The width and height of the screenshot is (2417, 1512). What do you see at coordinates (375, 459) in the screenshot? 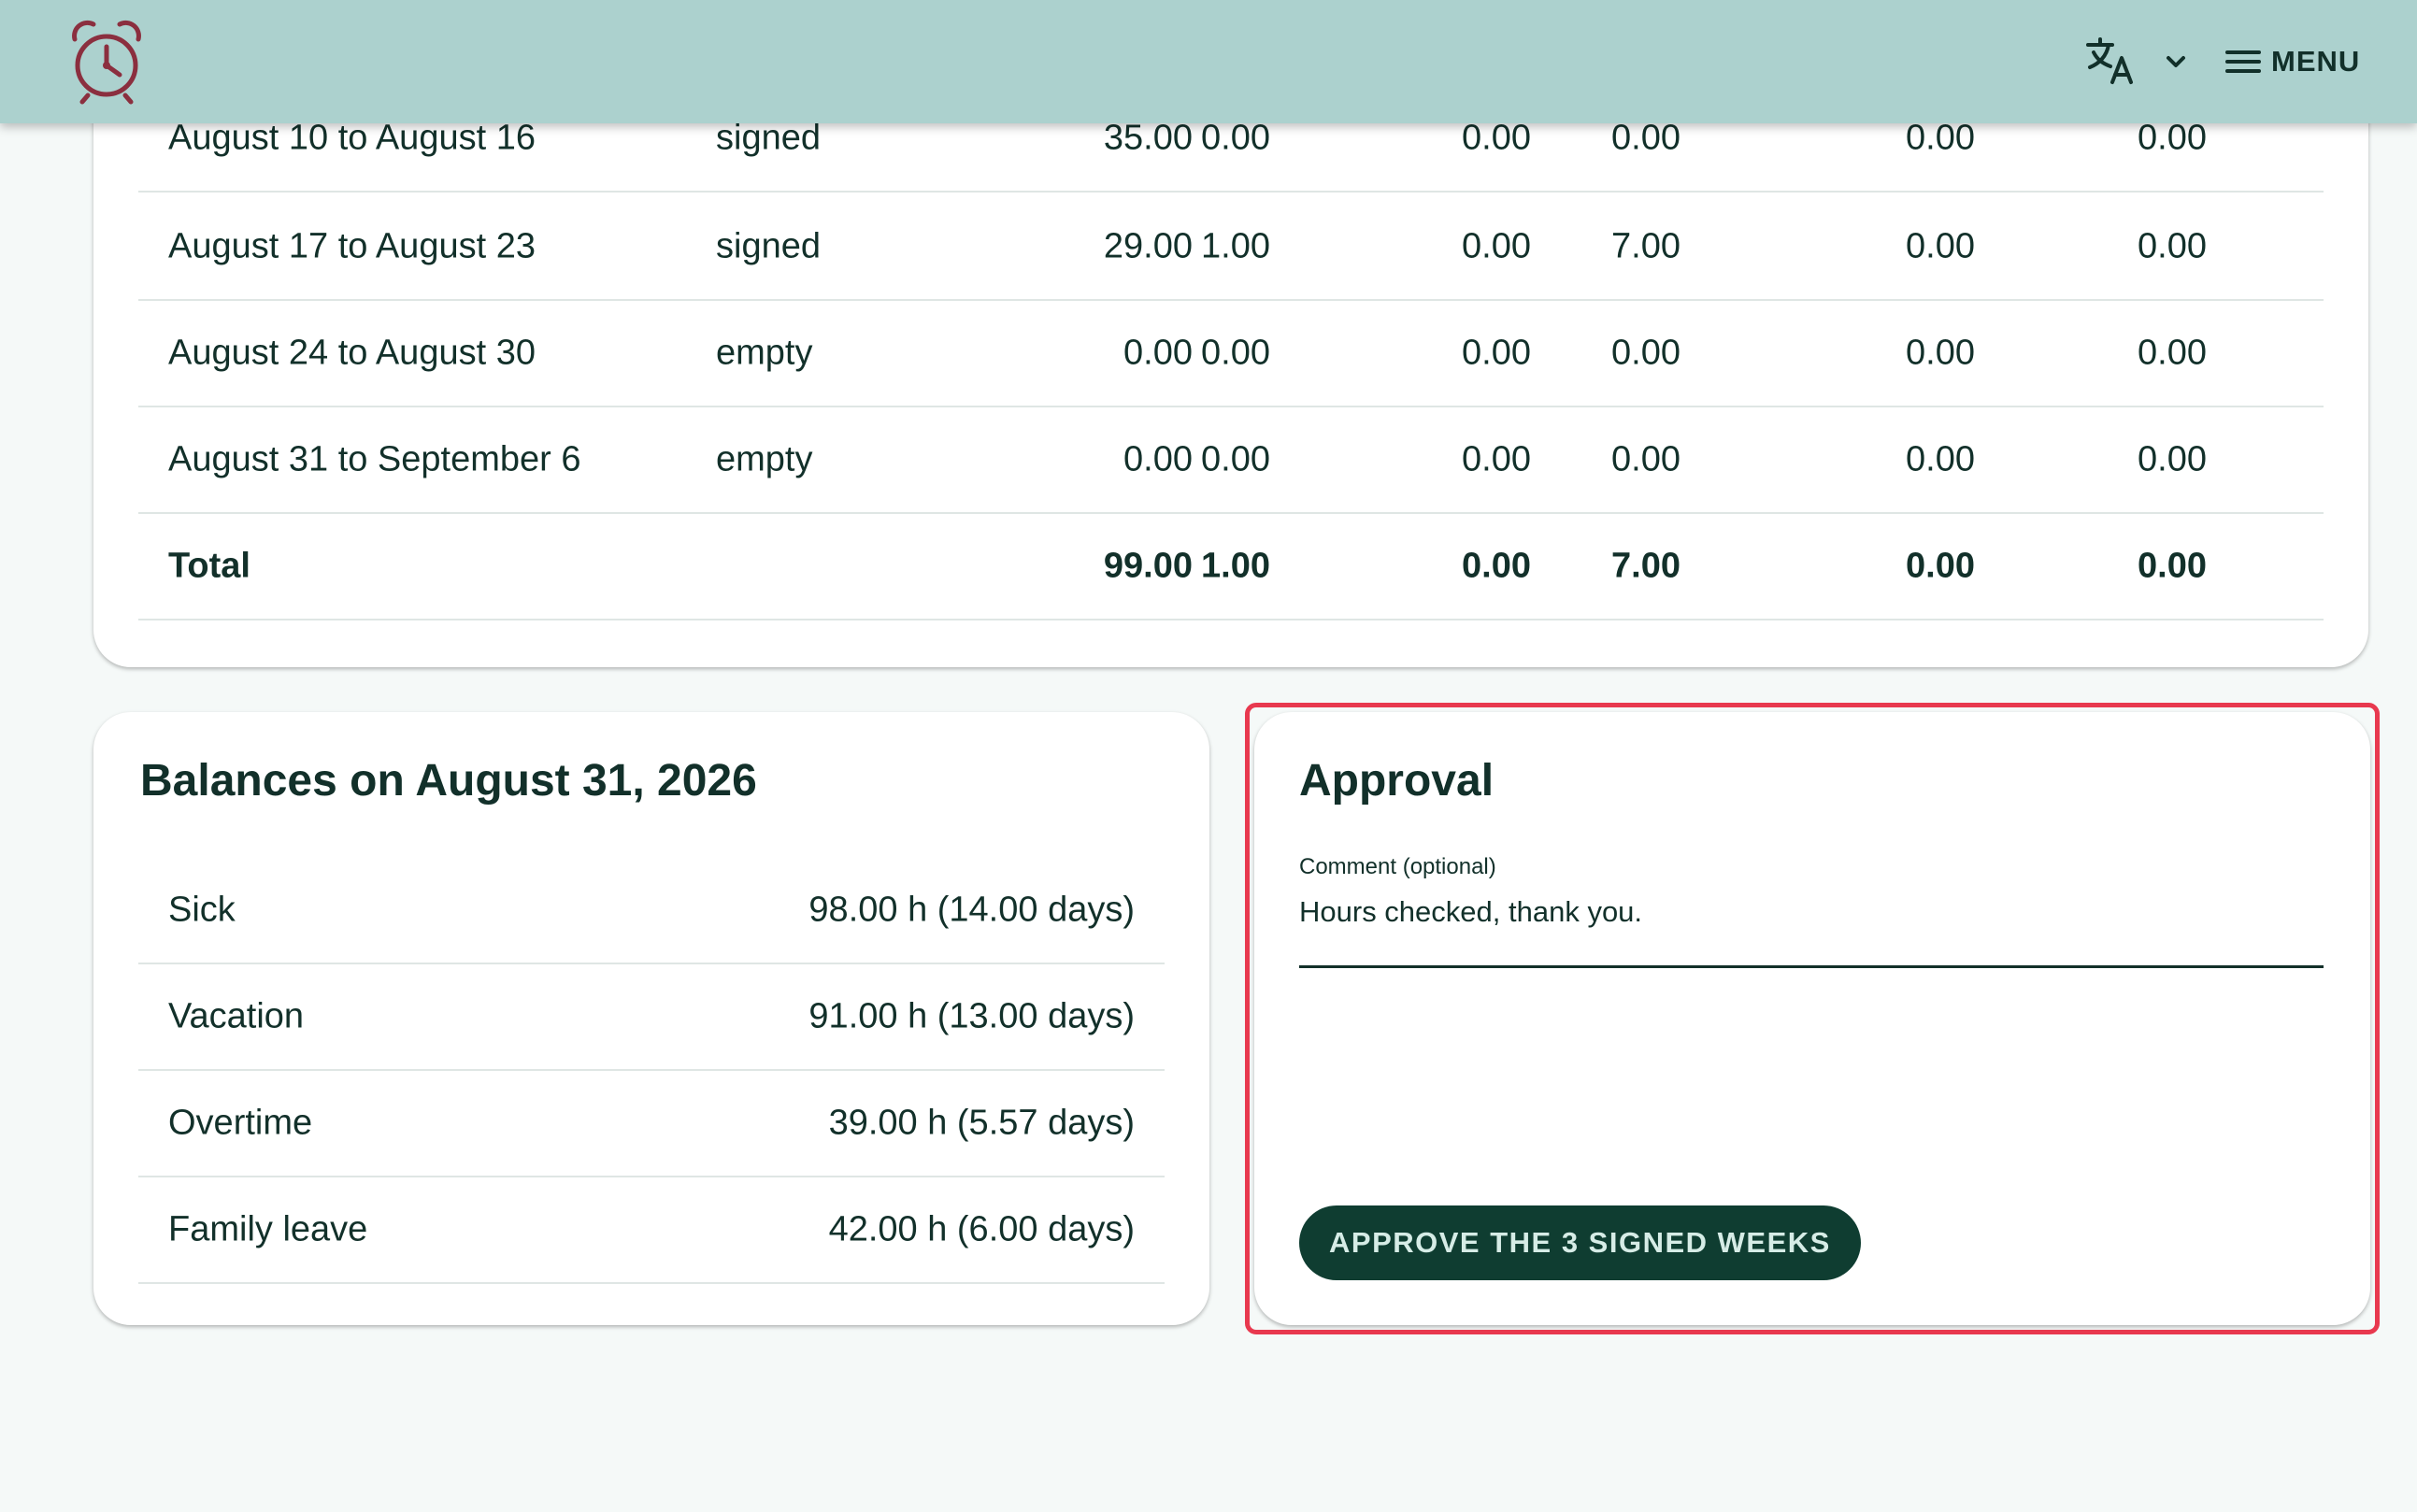
I see `week-label: August 31 to September 6` at bounding box center [375, 459].